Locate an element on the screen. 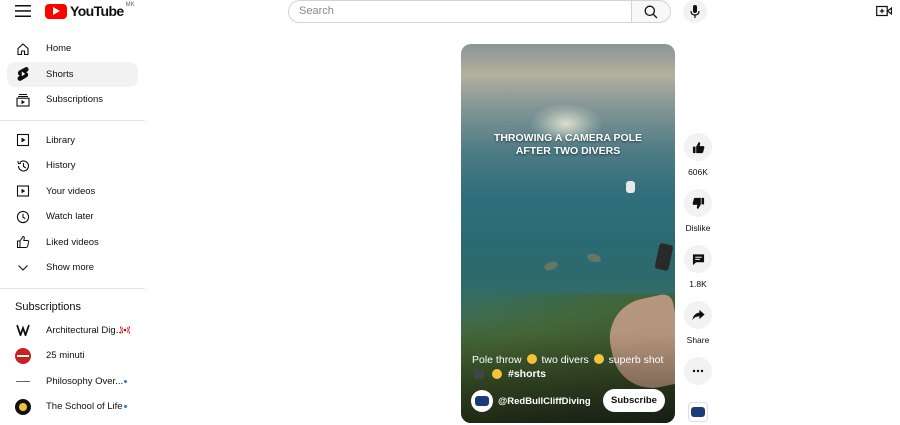 Image resolution: width=900 pixels, height=425 pixels. subscription-item-the-school-of-life: The School of Life is located at coordinates (72, 407).